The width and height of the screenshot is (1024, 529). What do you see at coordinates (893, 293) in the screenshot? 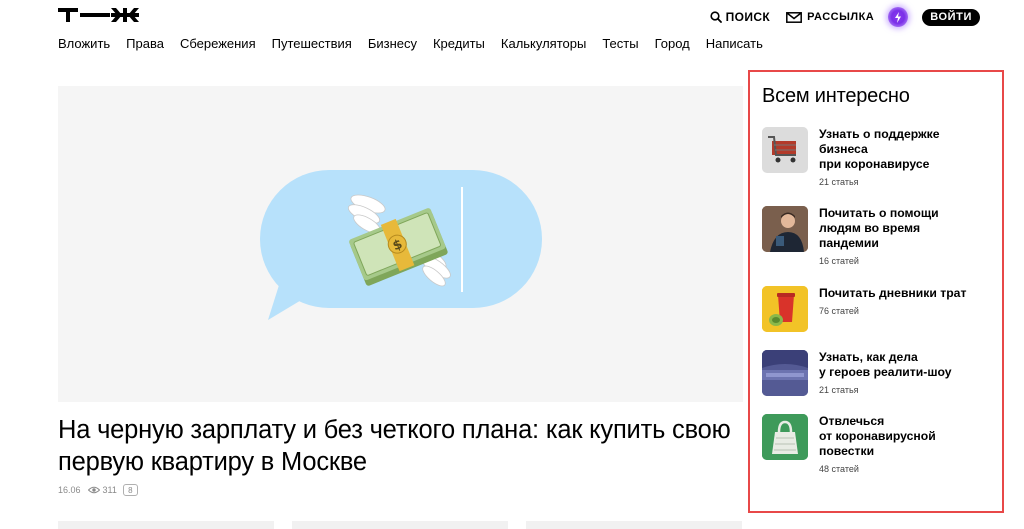
I see `topic-title: Почитать дневники трат` at bounding box center [893, 293].